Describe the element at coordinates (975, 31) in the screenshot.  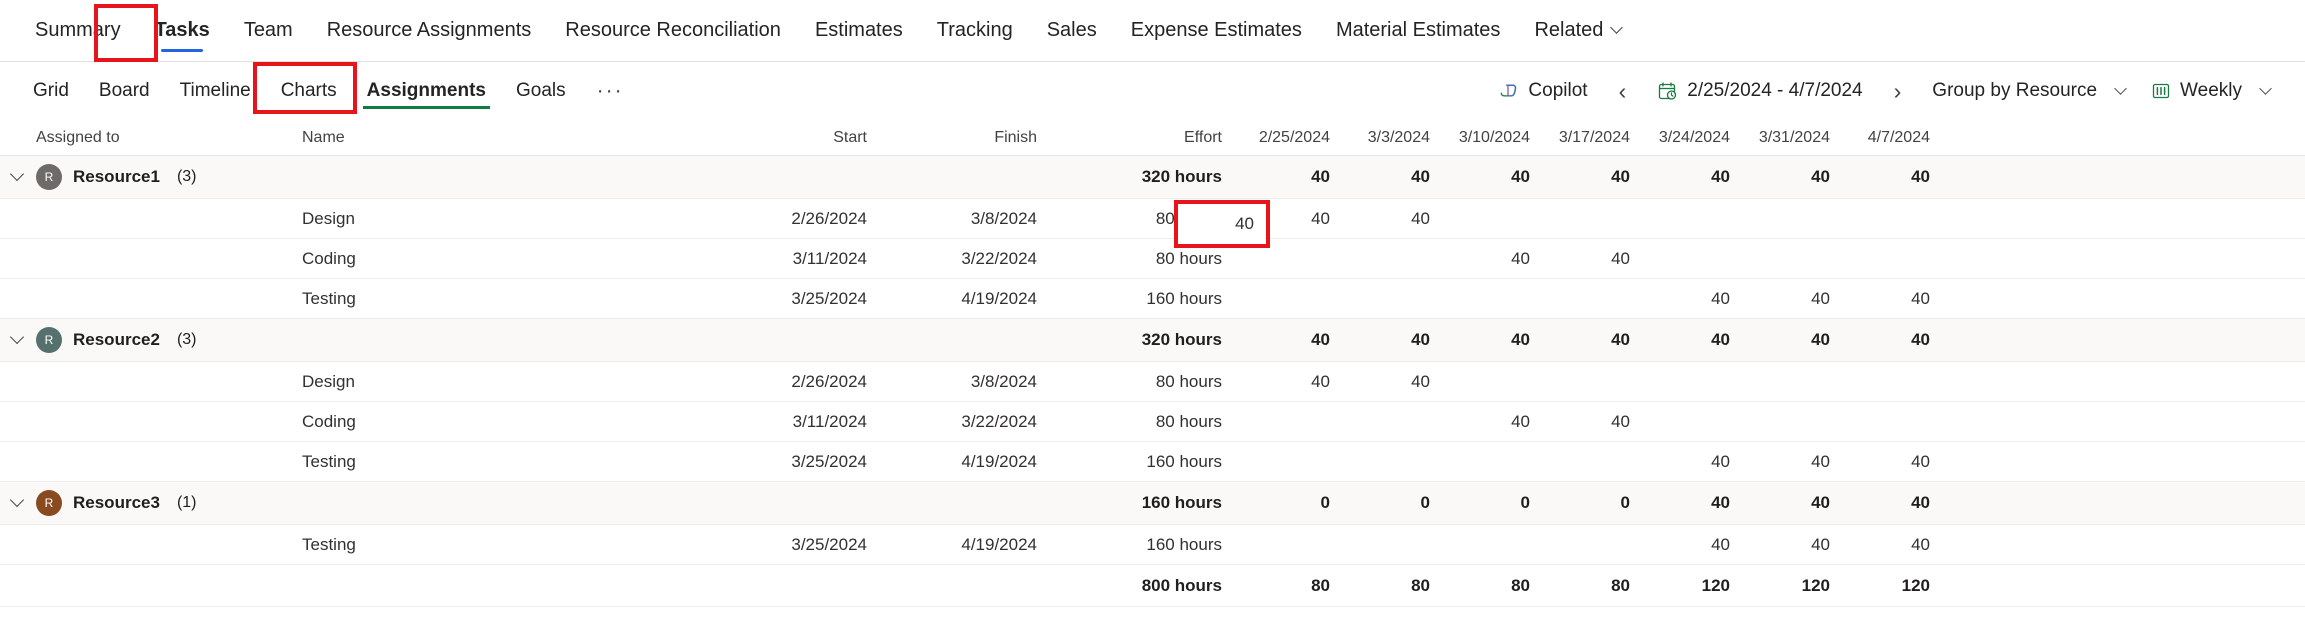
I see `entity-tab-tracking: Tracking` at that location.